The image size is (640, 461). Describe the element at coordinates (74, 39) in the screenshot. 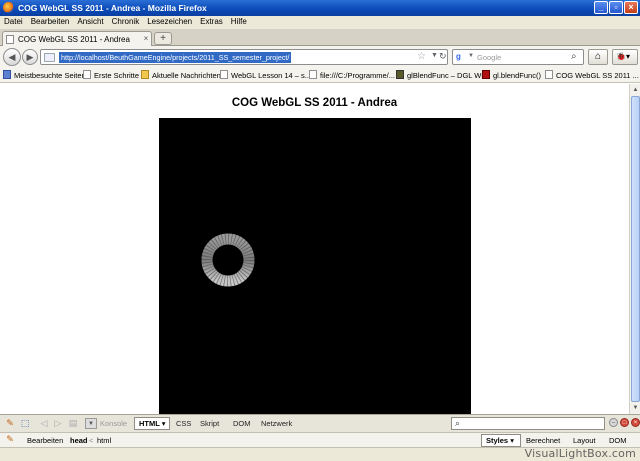

I see `tab-label: COG WebGL SS 2011 - Andrea` at that location.